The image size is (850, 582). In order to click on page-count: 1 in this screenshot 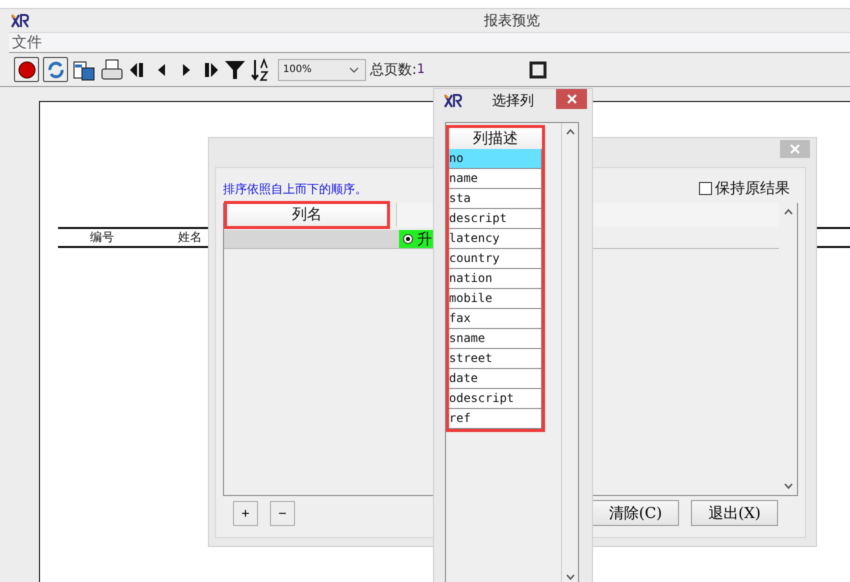, I will do `click(420, 69)`.